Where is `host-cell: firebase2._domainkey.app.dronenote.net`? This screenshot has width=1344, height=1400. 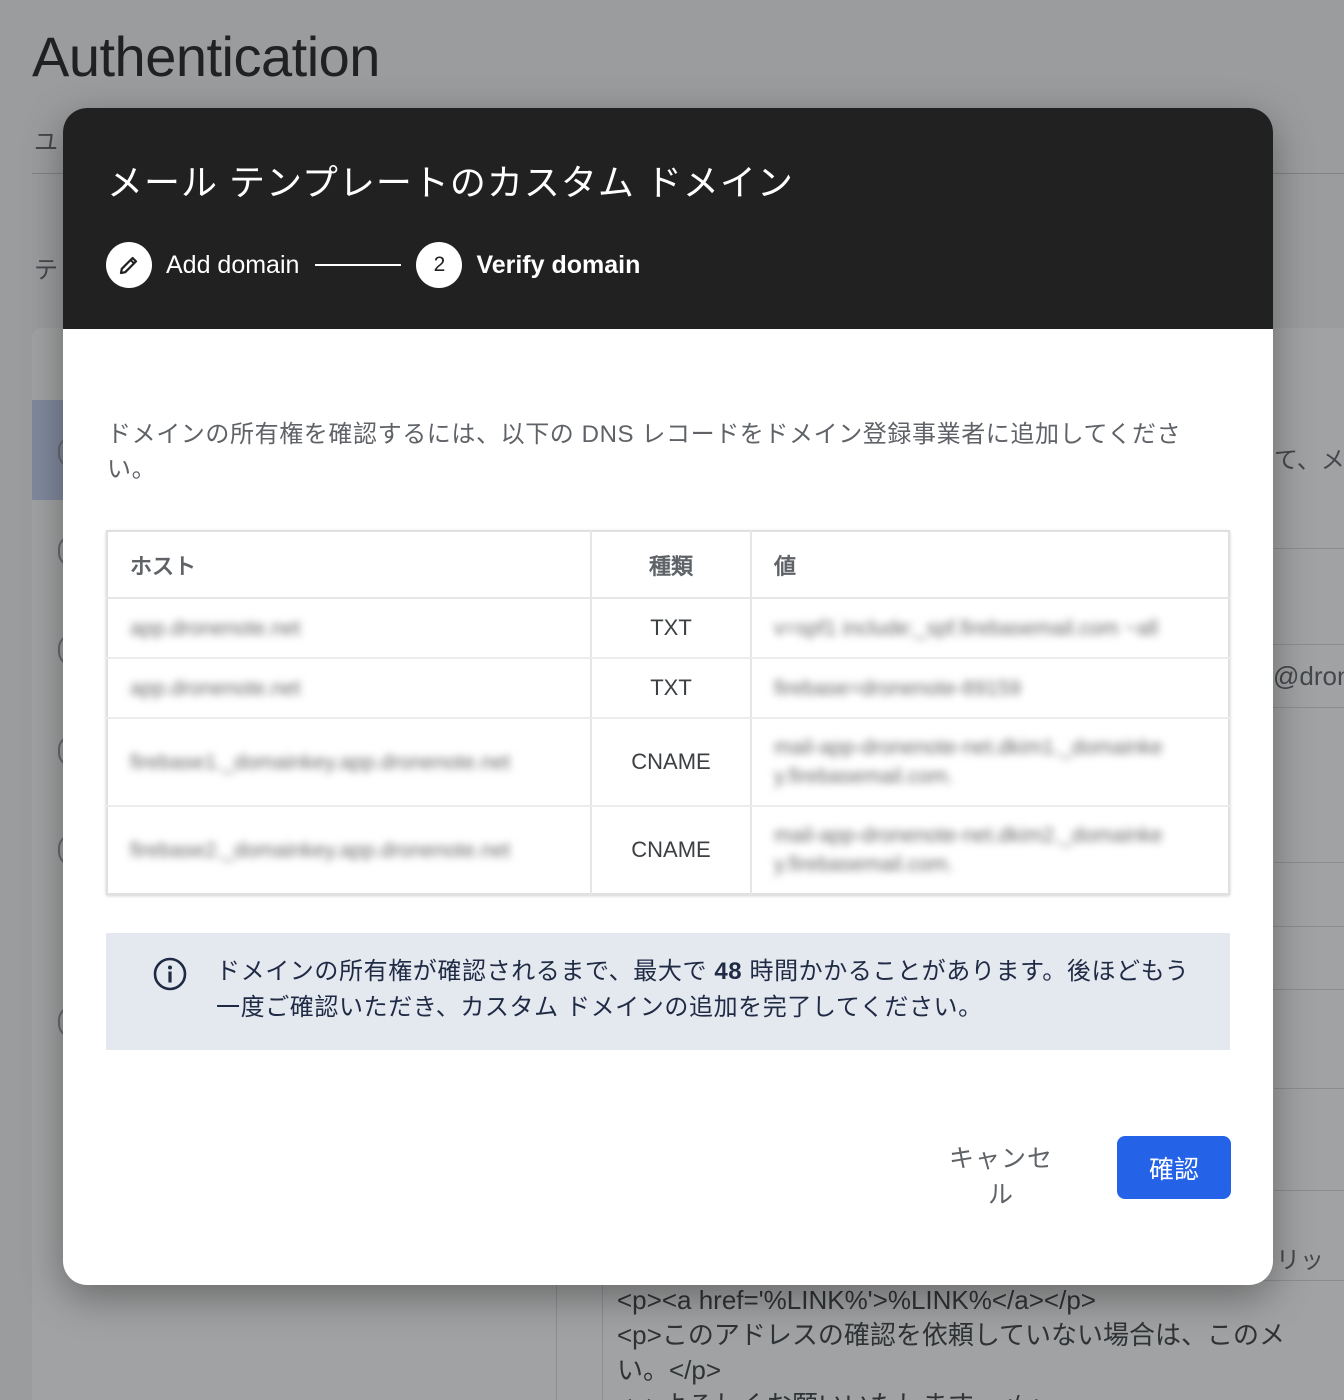
host-cell: firebase2._domainkey.app.dronenote.net is located at coordinates (349, 850).